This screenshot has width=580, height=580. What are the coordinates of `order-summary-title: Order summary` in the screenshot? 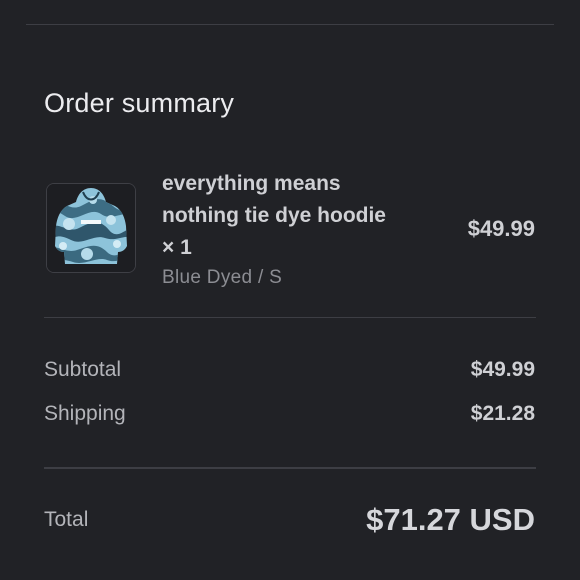 It's located at (139, 103).